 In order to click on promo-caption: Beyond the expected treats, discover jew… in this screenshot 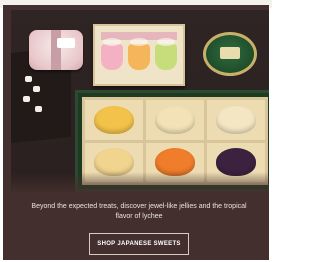, I will do `click(139, 211)`.